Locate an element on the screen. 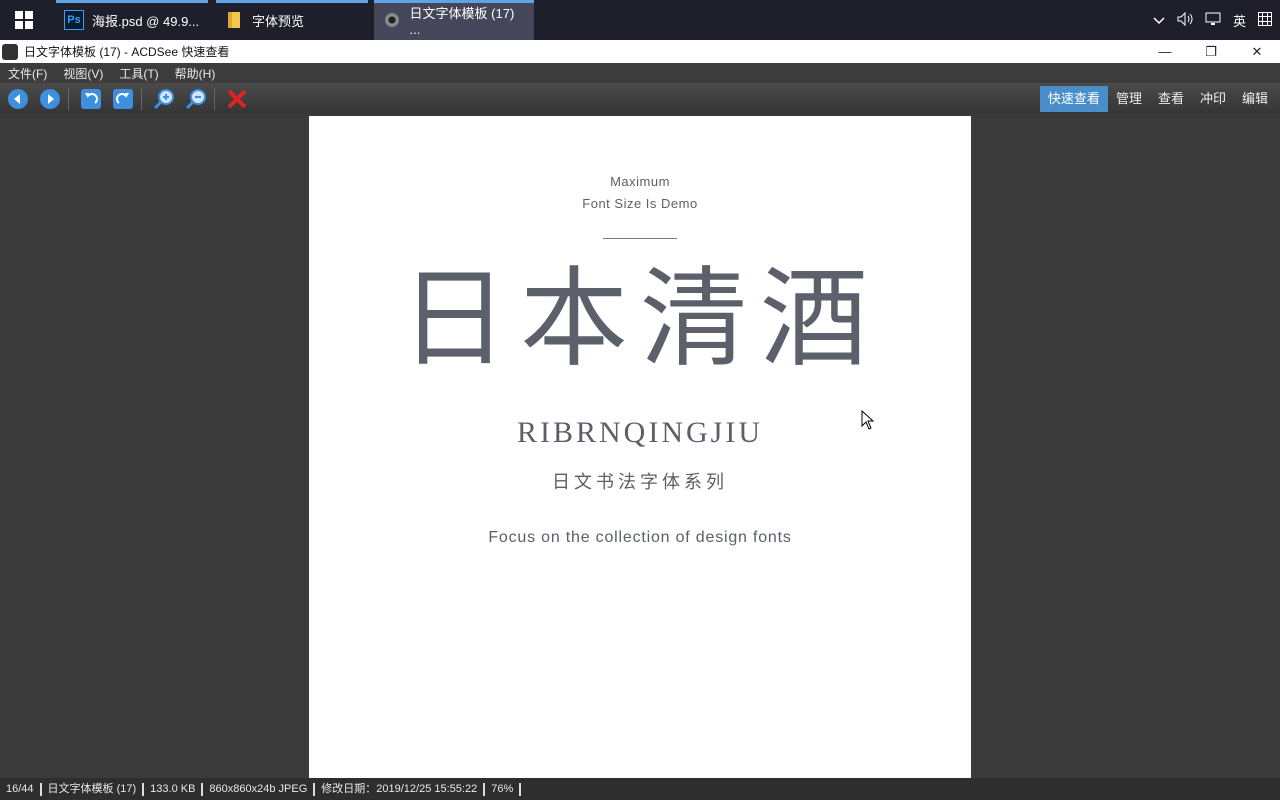  mode-switcher: 快速查看 管理 查看 冲印 编辑 is located at coordinates (1157, 98).